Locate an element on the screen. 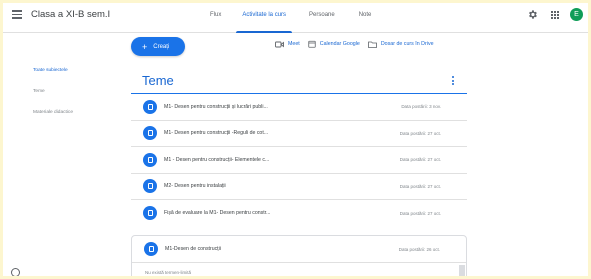 This screenshot has width=591, height=279. calendar-link: Calendar Google is located at coordinates (334, 44).